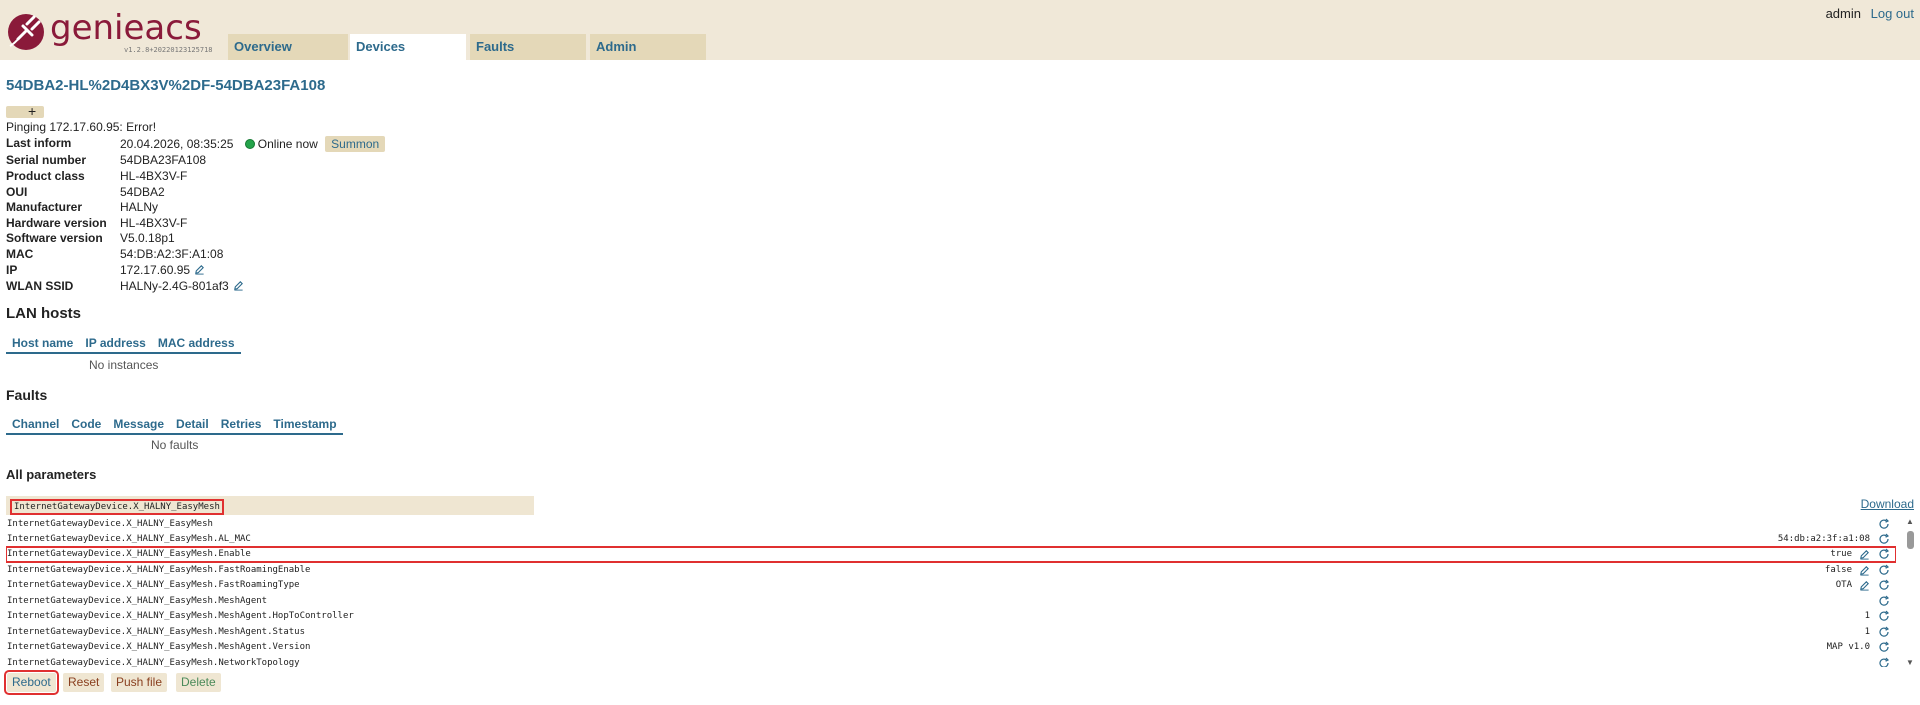 The image size is (1920, 705). I want to click on column-header: Code, so click(86, 425).